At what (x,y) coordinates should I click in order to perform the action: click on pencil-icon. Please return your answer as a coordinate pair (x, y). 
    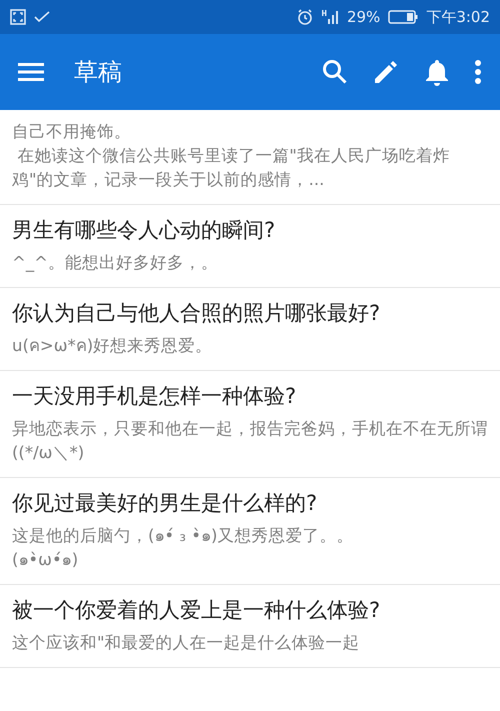
    Looking at the image, I should click on (386, 72).